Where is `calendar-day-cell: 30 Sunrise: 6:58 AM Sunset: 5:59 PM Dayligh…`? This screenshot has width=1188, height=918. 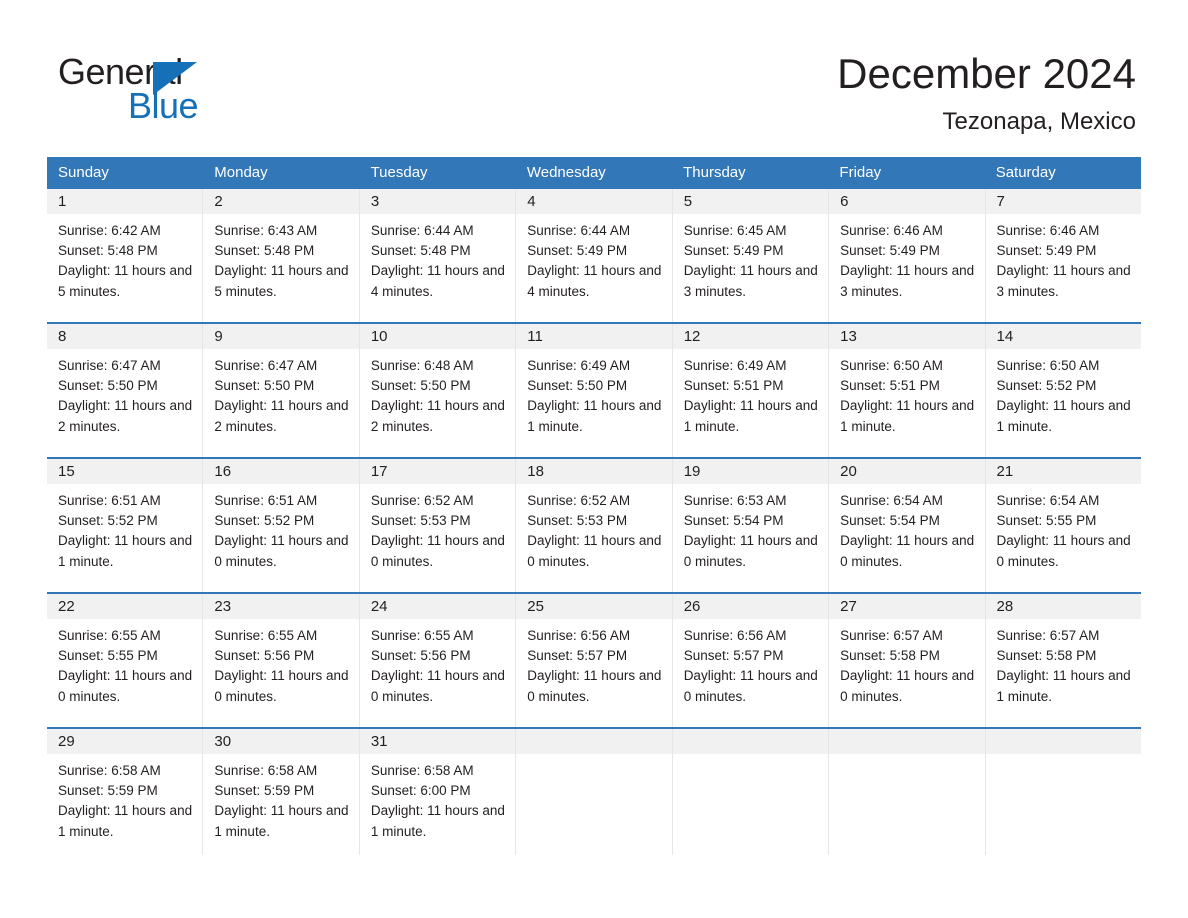
calendar-day-cell: 30 Sunrise: 6:58 AM Sunset: 5:59 PM Dayligh… is located at coordinates (281, 792).